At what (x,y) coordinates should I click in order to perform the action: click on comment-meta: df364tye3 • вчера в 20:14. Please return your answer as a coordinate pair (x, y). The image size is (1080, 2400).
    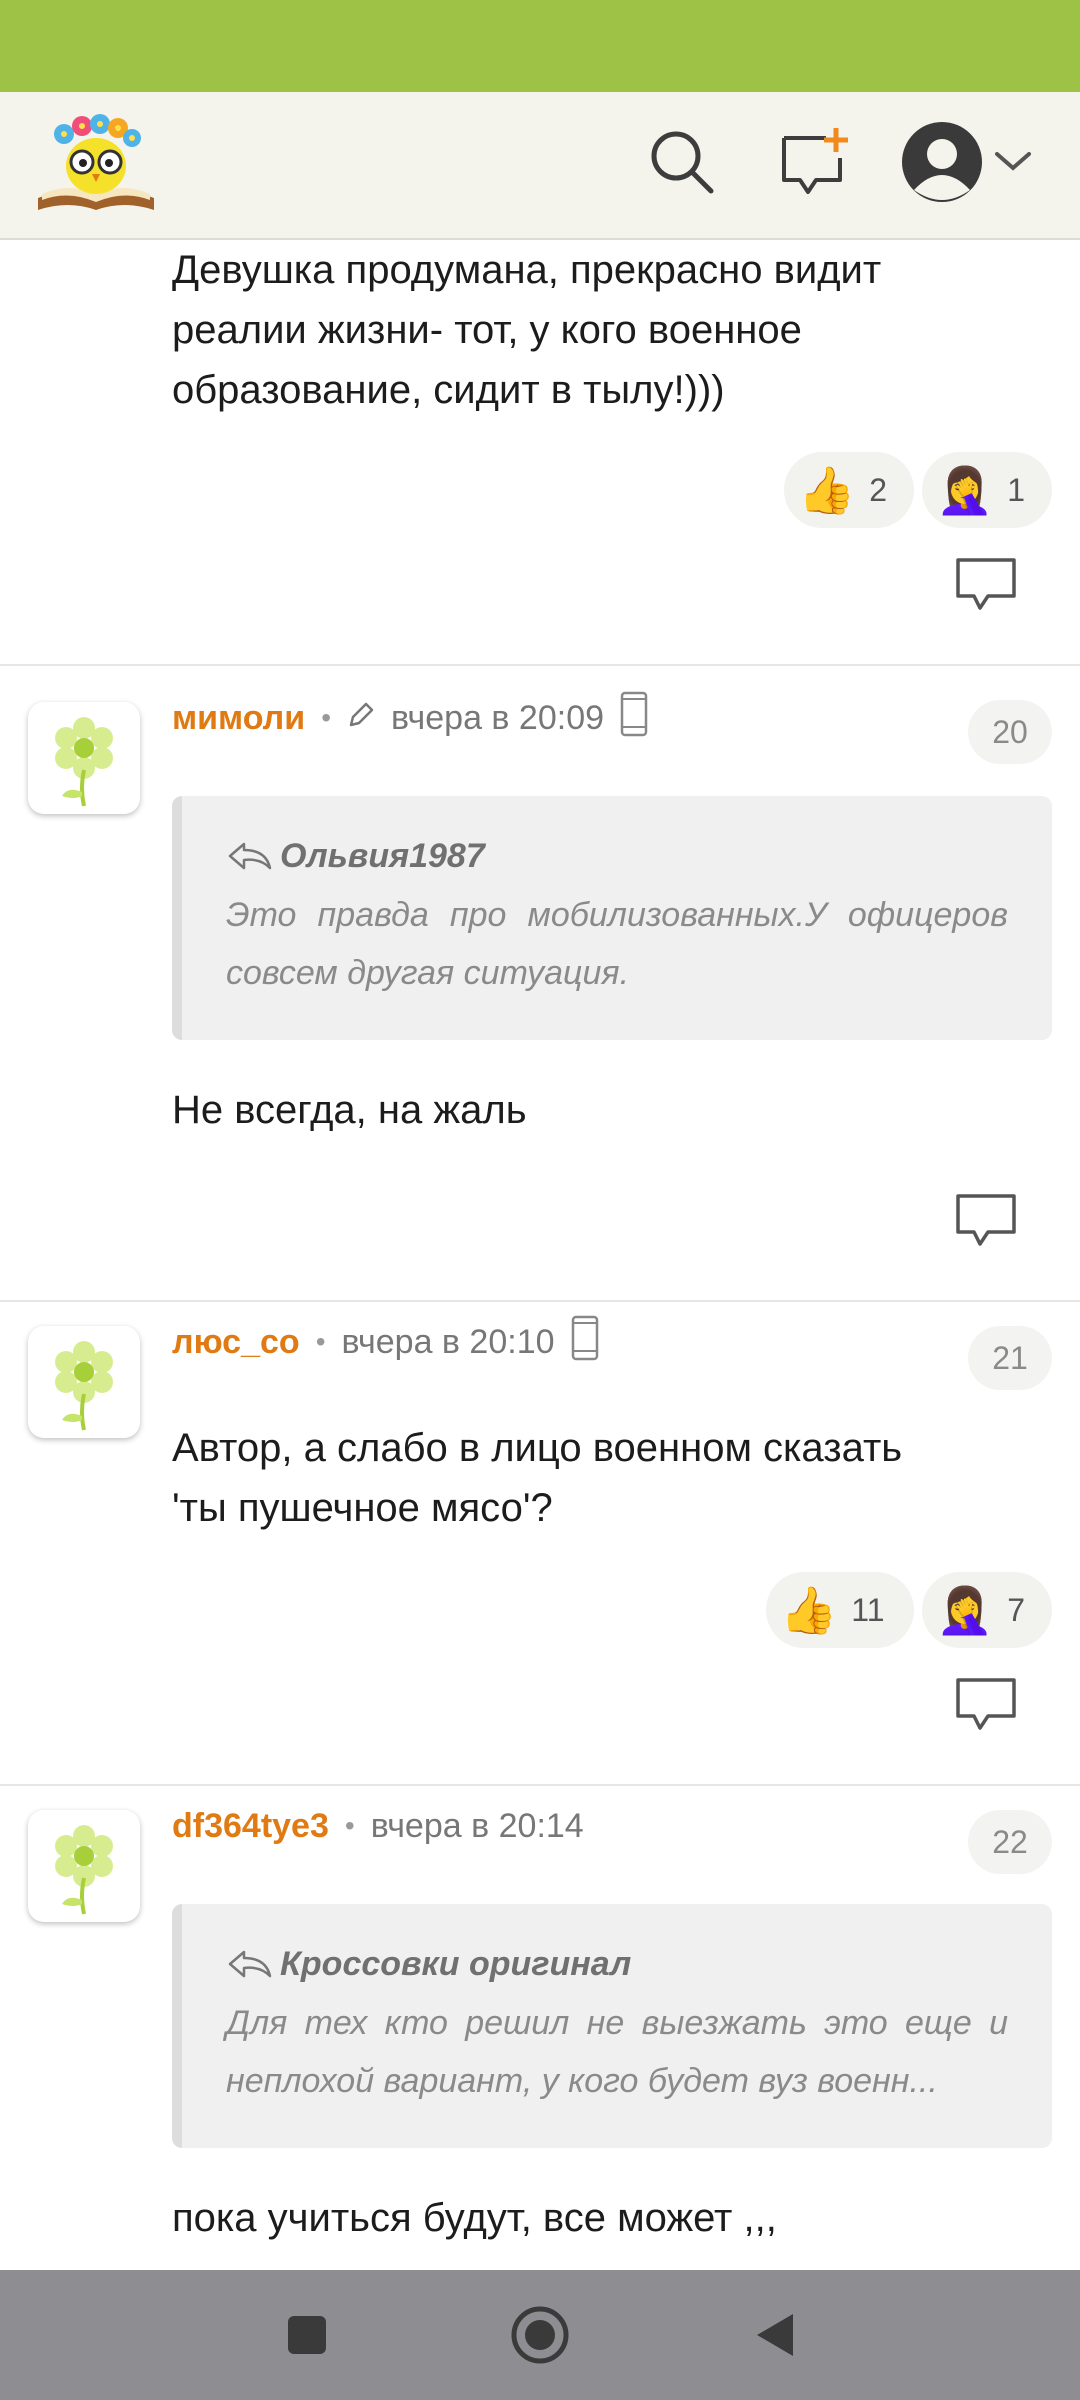
    Looking at the image, I should click on (378, 1826).